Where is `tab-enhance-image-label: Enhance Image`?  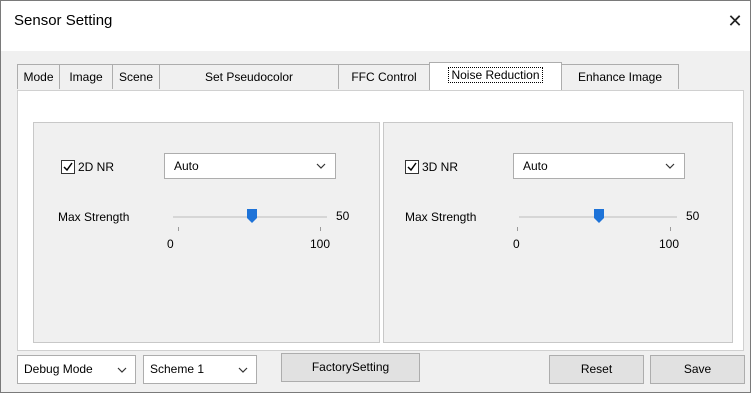
tab-enhance-image-label: Enhance Image is located at coordinates (620, 77).